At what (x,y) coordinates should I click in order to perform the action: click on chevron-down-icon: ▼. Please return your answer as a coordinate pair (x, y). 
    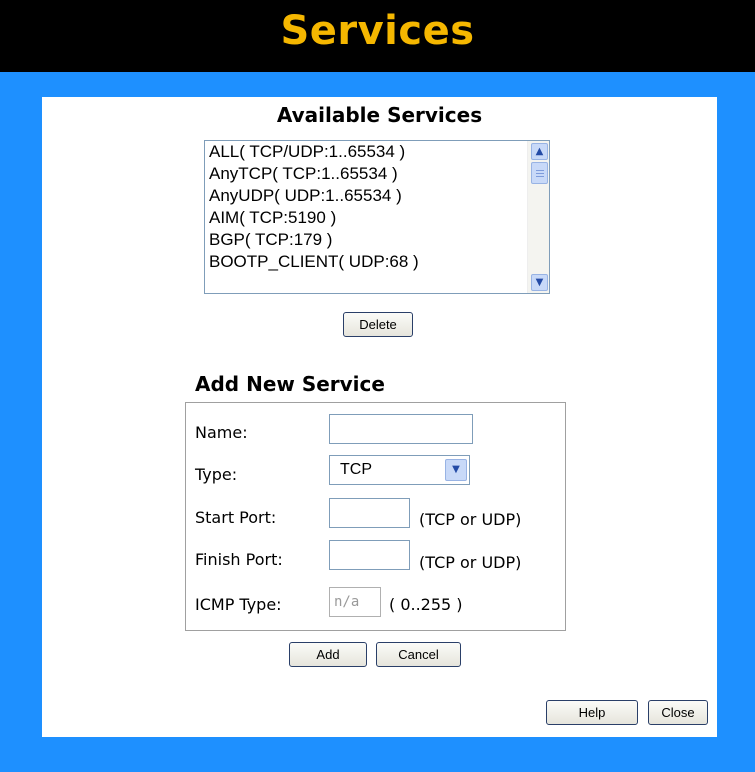
    Looking at the image, I should click on (456, 470).